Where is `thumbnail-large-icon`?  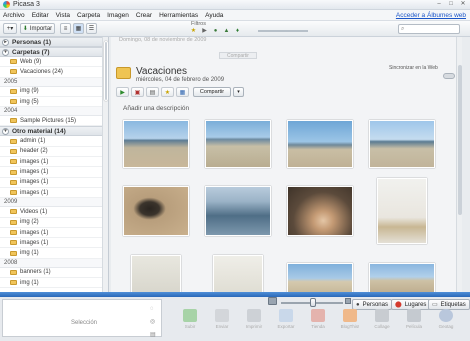
thumbnail-large-icon is located at coordinates (348, 301).